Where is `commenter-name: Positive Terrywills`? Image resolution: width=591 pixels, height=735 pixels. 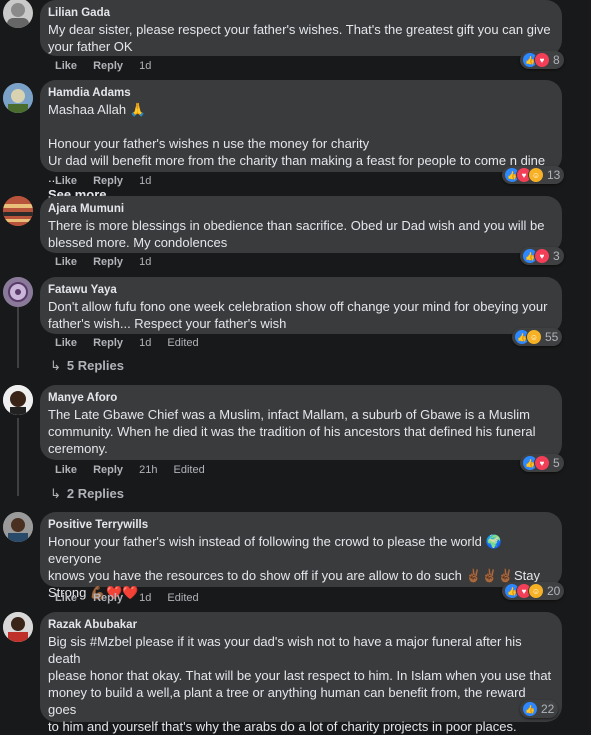
commenter-name: Positive Terrywills is located at coordinates (300, 525).